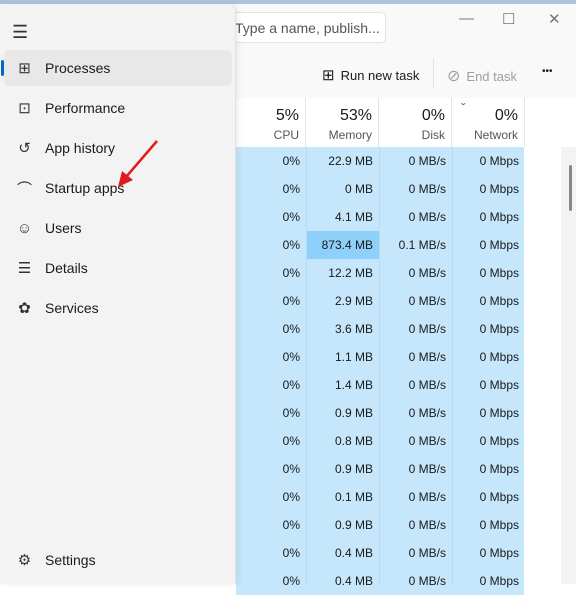 This screenshot has width=576, height=595. I want to click on scrollbar-thumb, so click(570, 188).